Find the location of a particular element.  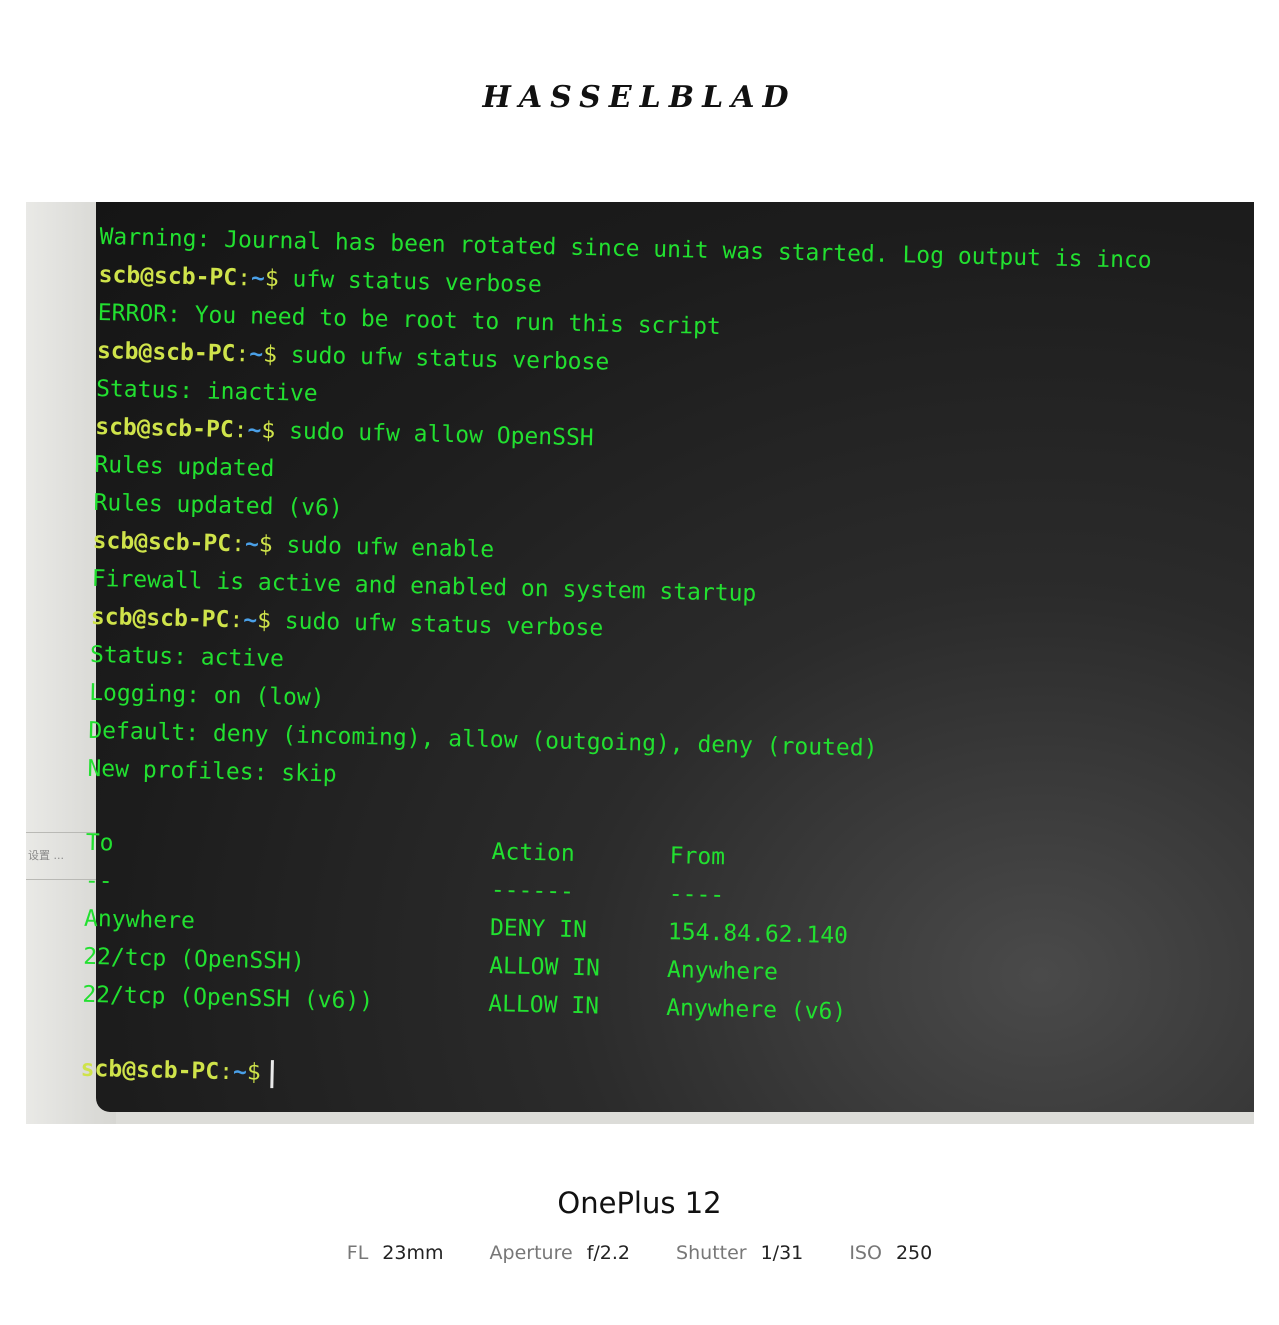

spec-value: f/2.2 is located at coordinates (608, 1253).